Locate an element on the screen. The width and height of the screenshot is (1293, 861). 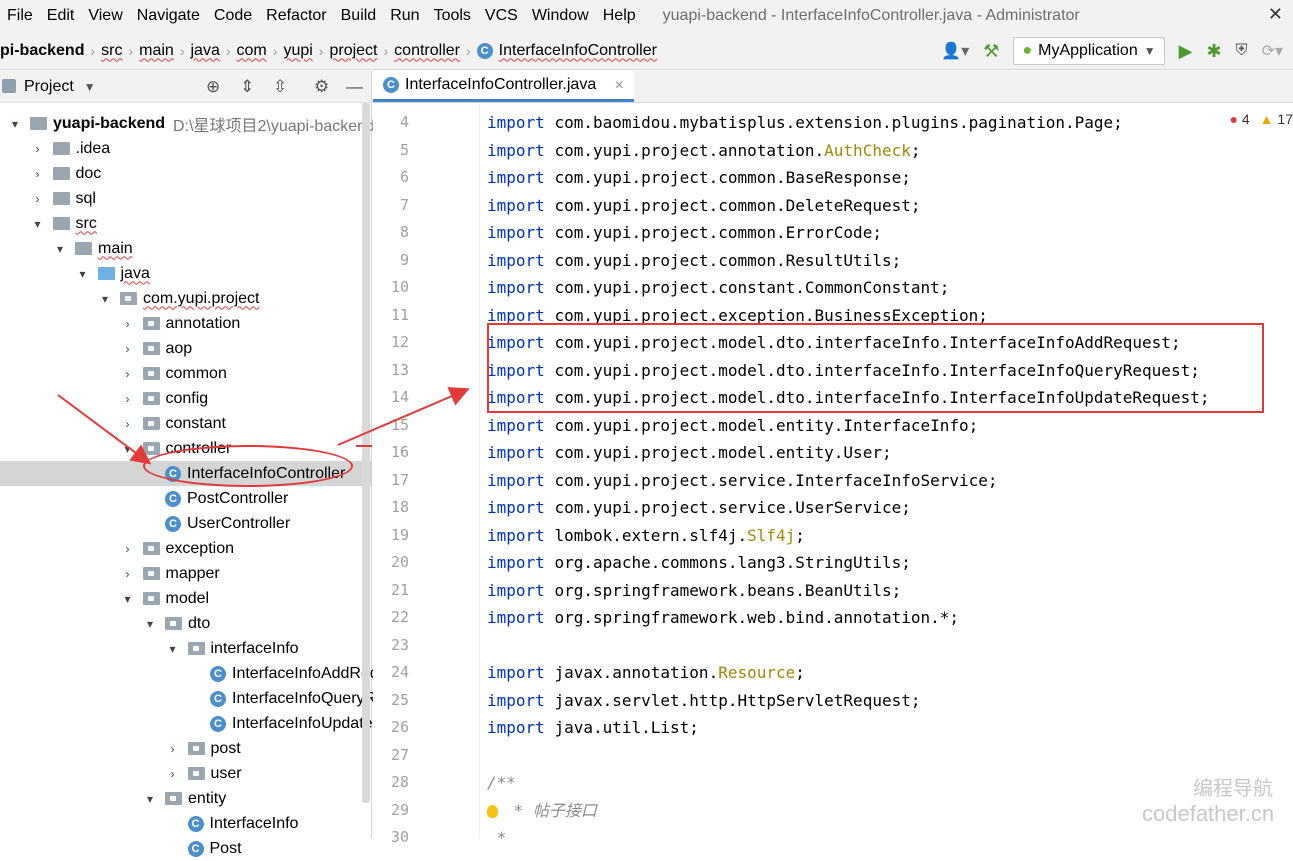
tree-item: › .idea is located at coordinates (55, 148).